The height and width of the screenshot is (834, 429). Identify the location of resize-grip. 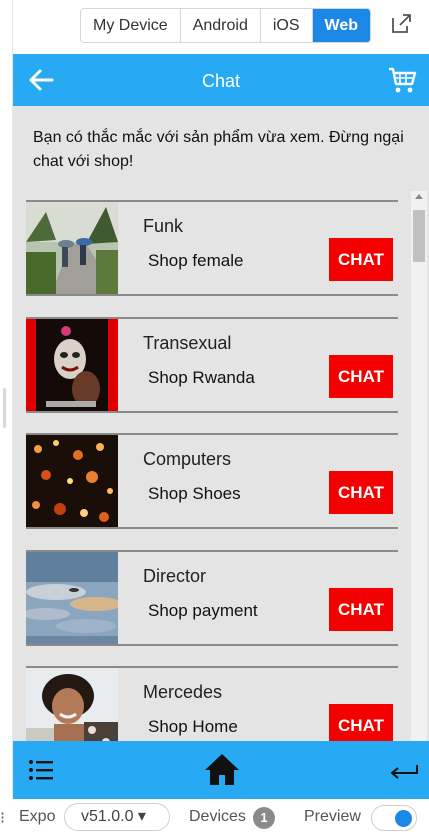
(4, 408).